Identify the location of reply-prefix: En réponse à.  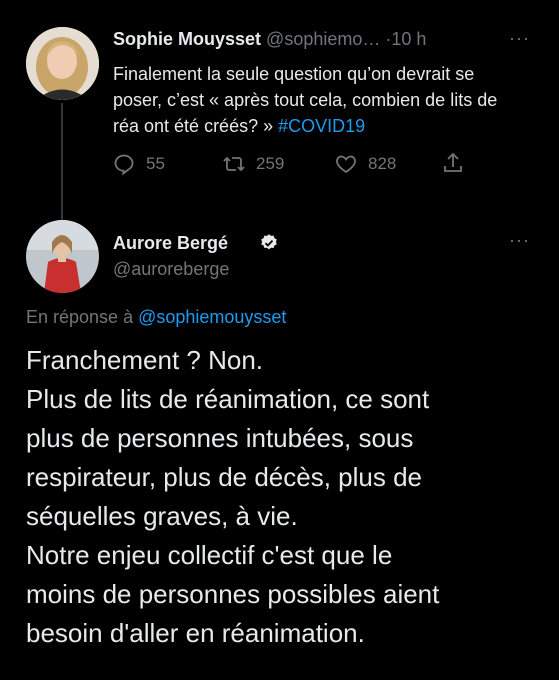
(82, 317).